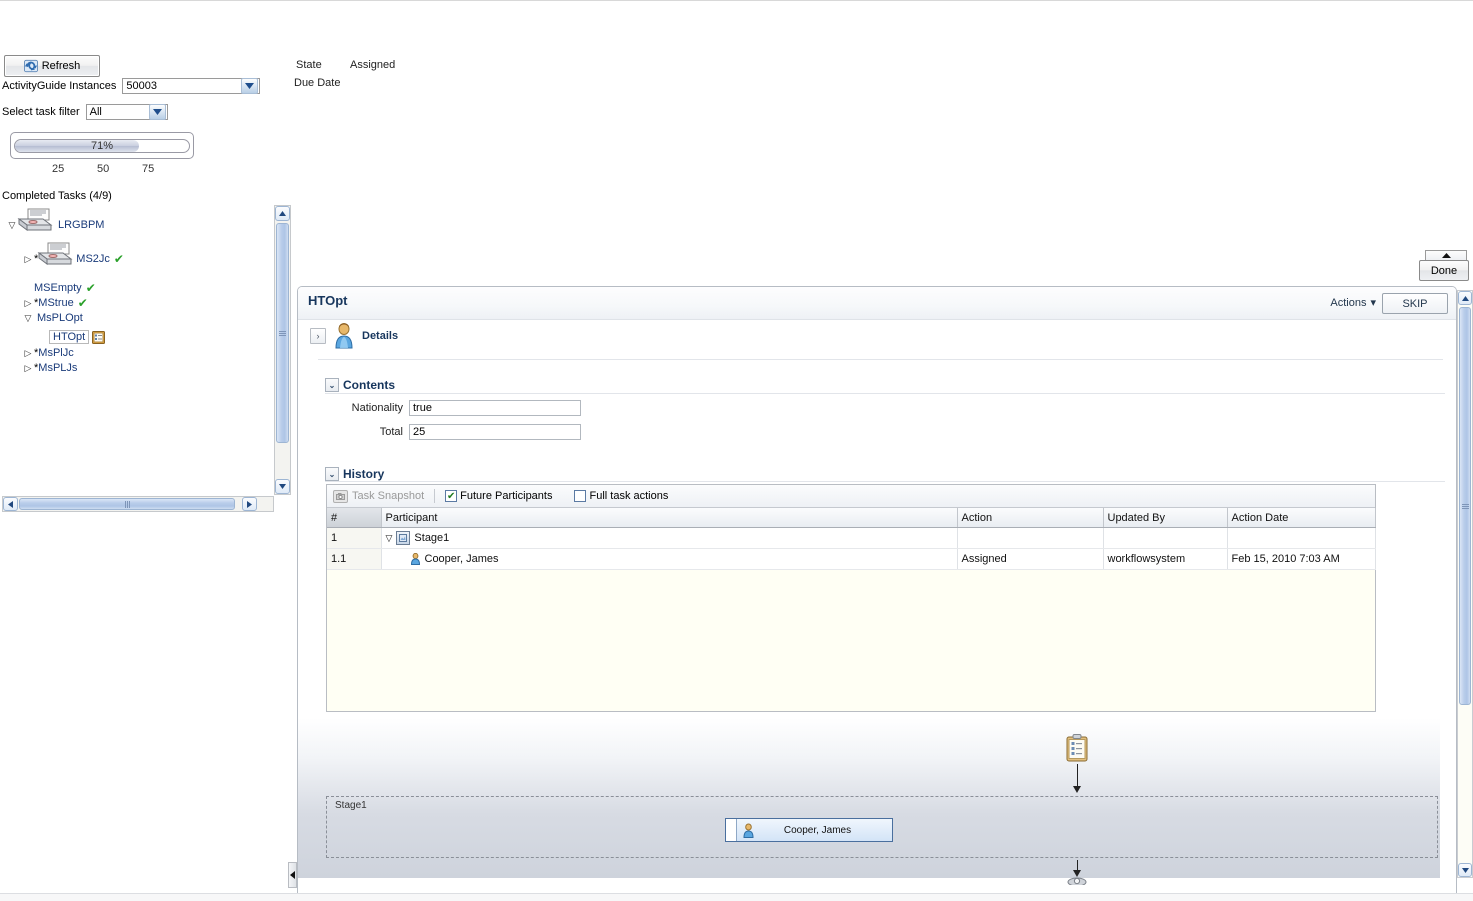 The width and height of the screenshot is (1473, 901). What do you see at coordinates (1077, 748) in the screenshot?
I see `clipboard-icon` at bounding box center [1077, 748].